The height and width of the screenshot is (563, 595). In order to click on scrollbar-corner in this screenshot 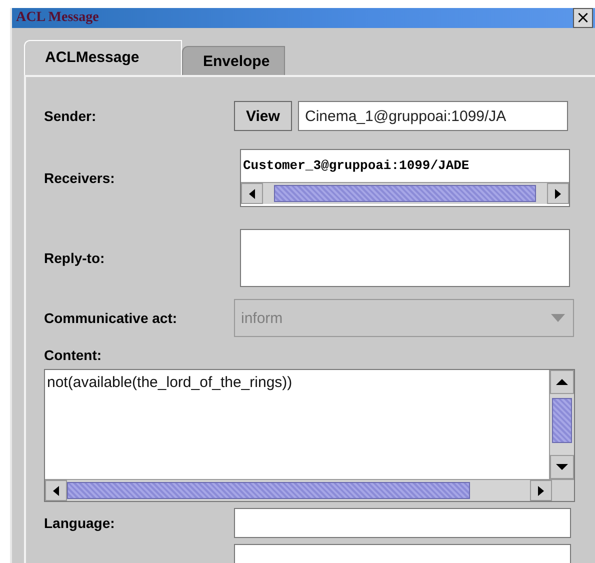, I will do `click(563, 490)`.